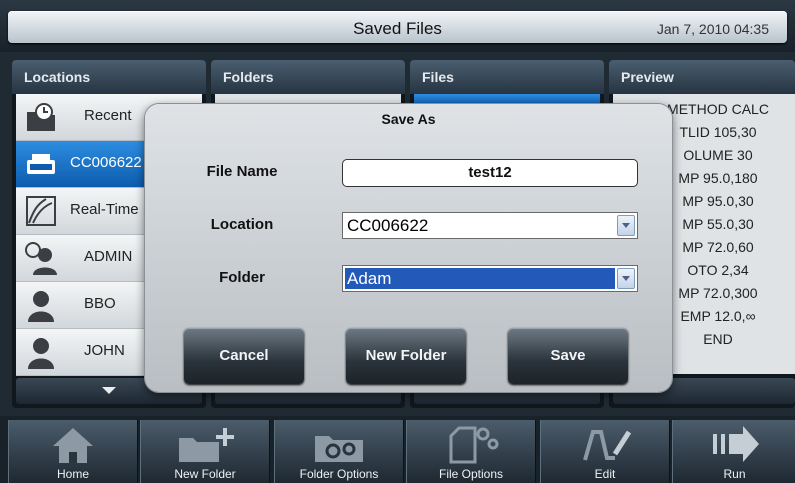  I want to click on folder-select: Adam, so click(490, 278).